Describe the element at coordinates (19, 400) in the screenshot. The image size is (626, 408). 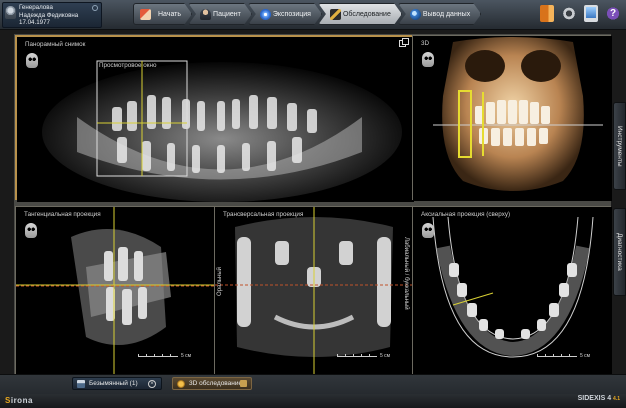
I see `brand-logo: Sirona` at that location.